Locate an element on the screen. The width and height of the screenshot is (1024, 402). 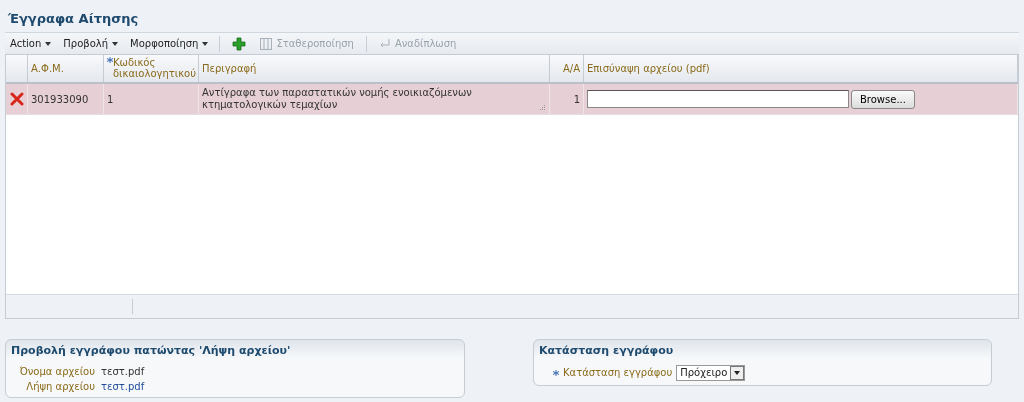
column-header: Α.Φ.Μ. is located at coordinates (47, 68).